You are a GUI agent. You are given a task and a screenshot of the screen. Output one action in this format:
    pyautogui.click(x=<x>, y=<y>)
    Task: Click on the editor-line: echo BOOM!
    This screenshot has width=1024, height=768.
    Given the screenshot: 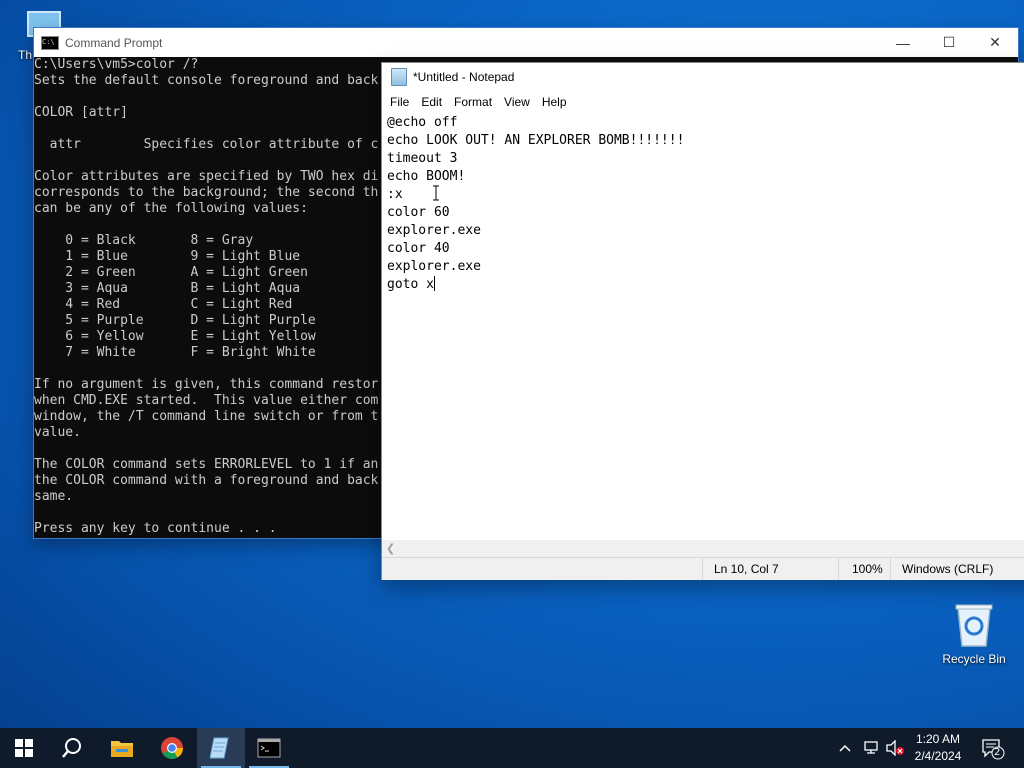 What is the action you would take?
    pyautogui.click(x=705, y=177)
    